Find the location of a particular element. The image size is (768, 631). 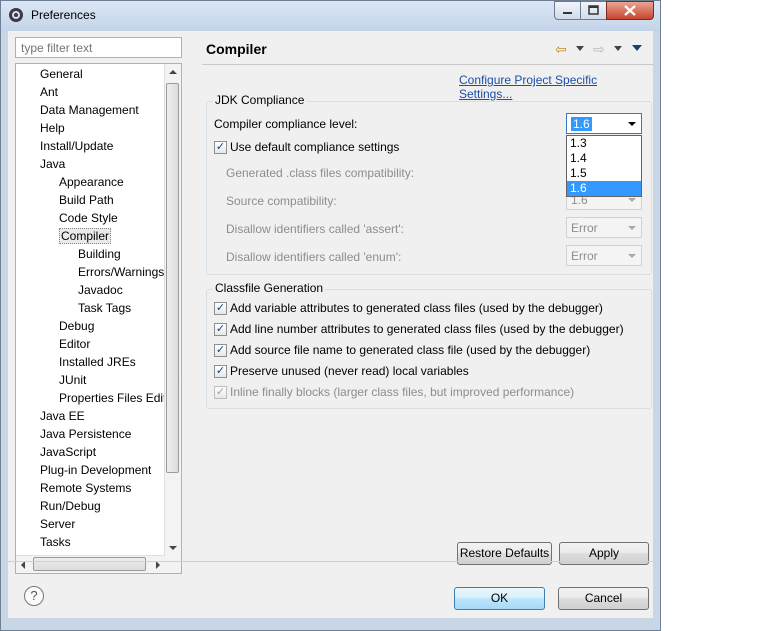

forward-menu-chevron-down-icon is located at coordinates (618, 49).